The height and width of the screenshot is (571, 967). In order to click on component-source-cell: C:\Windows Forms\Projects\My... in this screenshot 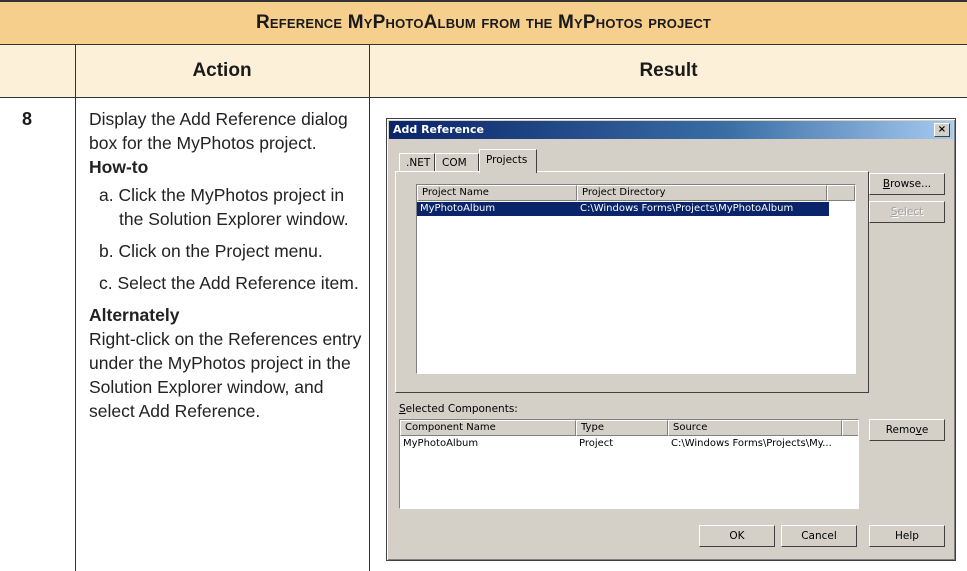, I will do `click(751, 443)`.